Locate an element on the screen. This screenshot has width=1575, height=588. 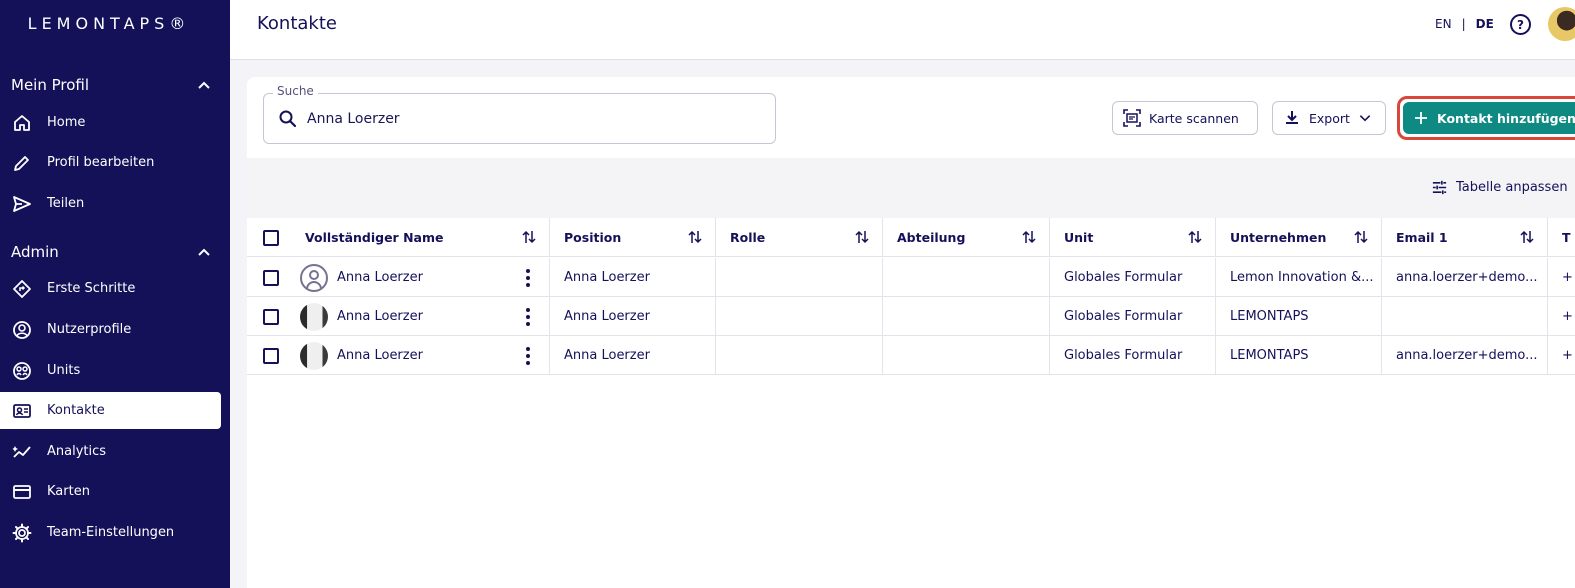
export-button: Export is located at coordinates (1329, 118).